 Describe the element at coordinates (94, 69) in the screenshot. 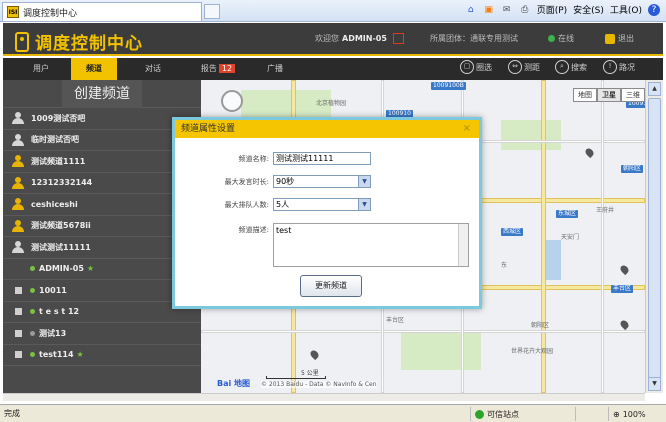

I see `tab-channels: 频道` at that location.